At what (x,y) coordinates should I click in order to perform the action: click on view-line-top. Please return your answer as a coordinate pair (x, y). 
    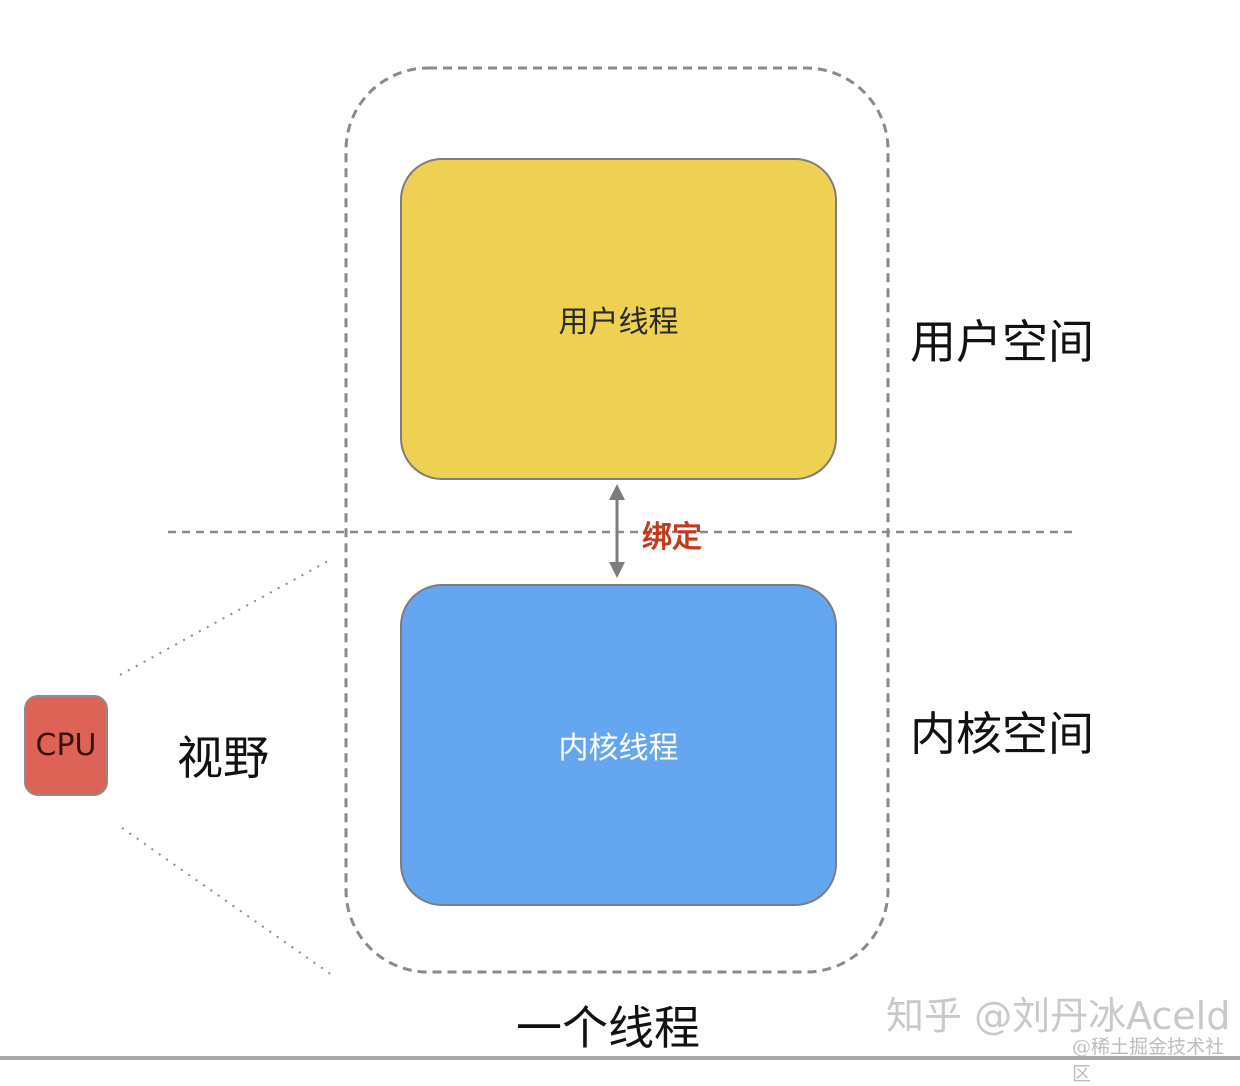
    Looking at the image, I should click on (225, 617).